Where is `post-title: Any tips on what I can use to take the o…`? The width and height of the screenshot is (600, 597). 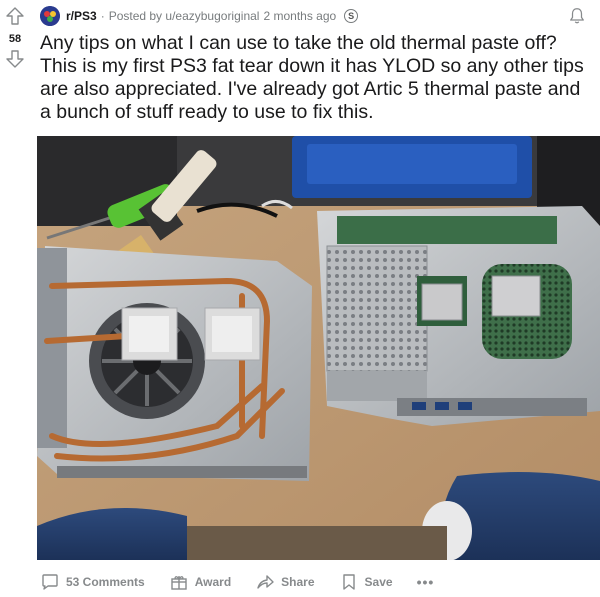 post-title: Any tips on what I can use to take the o… is located at coordinates (317, 78).